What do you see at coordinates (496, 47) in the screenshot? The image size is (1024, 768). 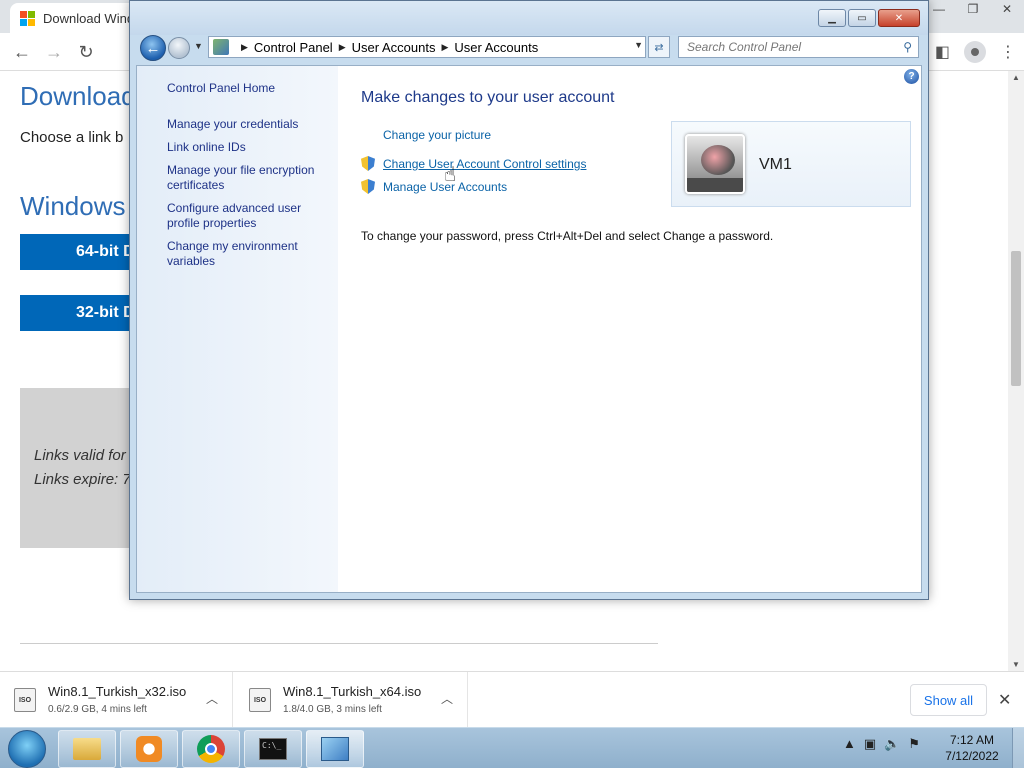 I see `breadcrumb-user-accounts-current: User Accounts` at bounding box center [496, 47].